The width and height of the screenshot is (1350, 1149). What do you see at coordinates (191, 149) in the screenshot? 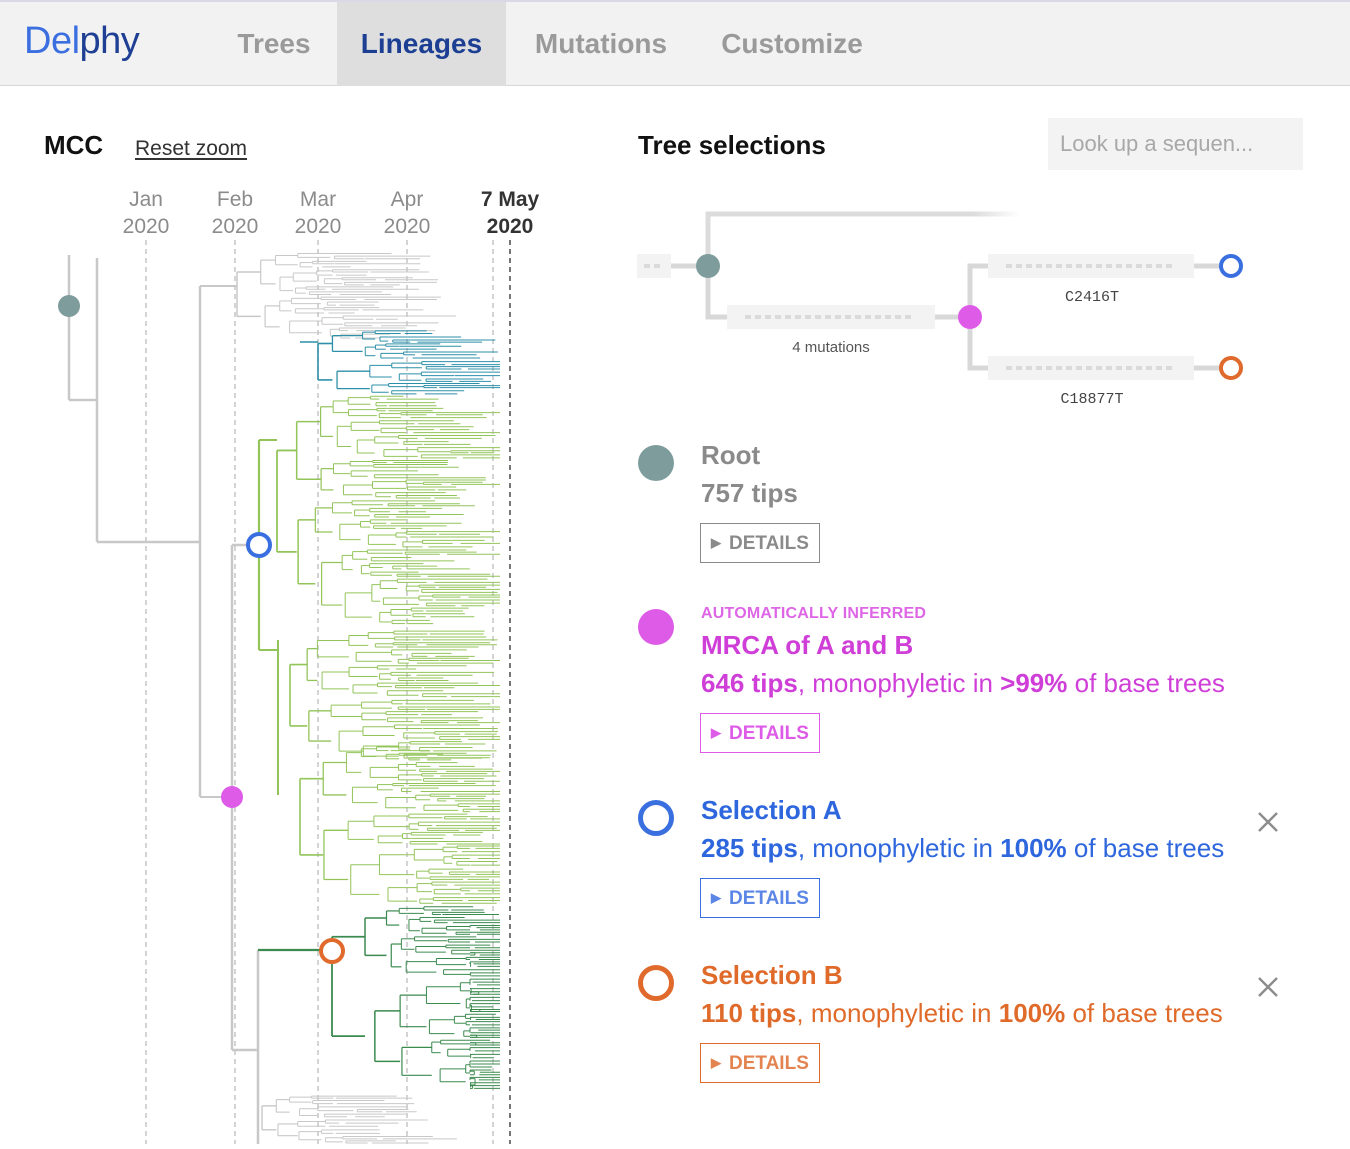
I see `reset-zoom-link: Reset zoom` at bounding box center [191, 149].